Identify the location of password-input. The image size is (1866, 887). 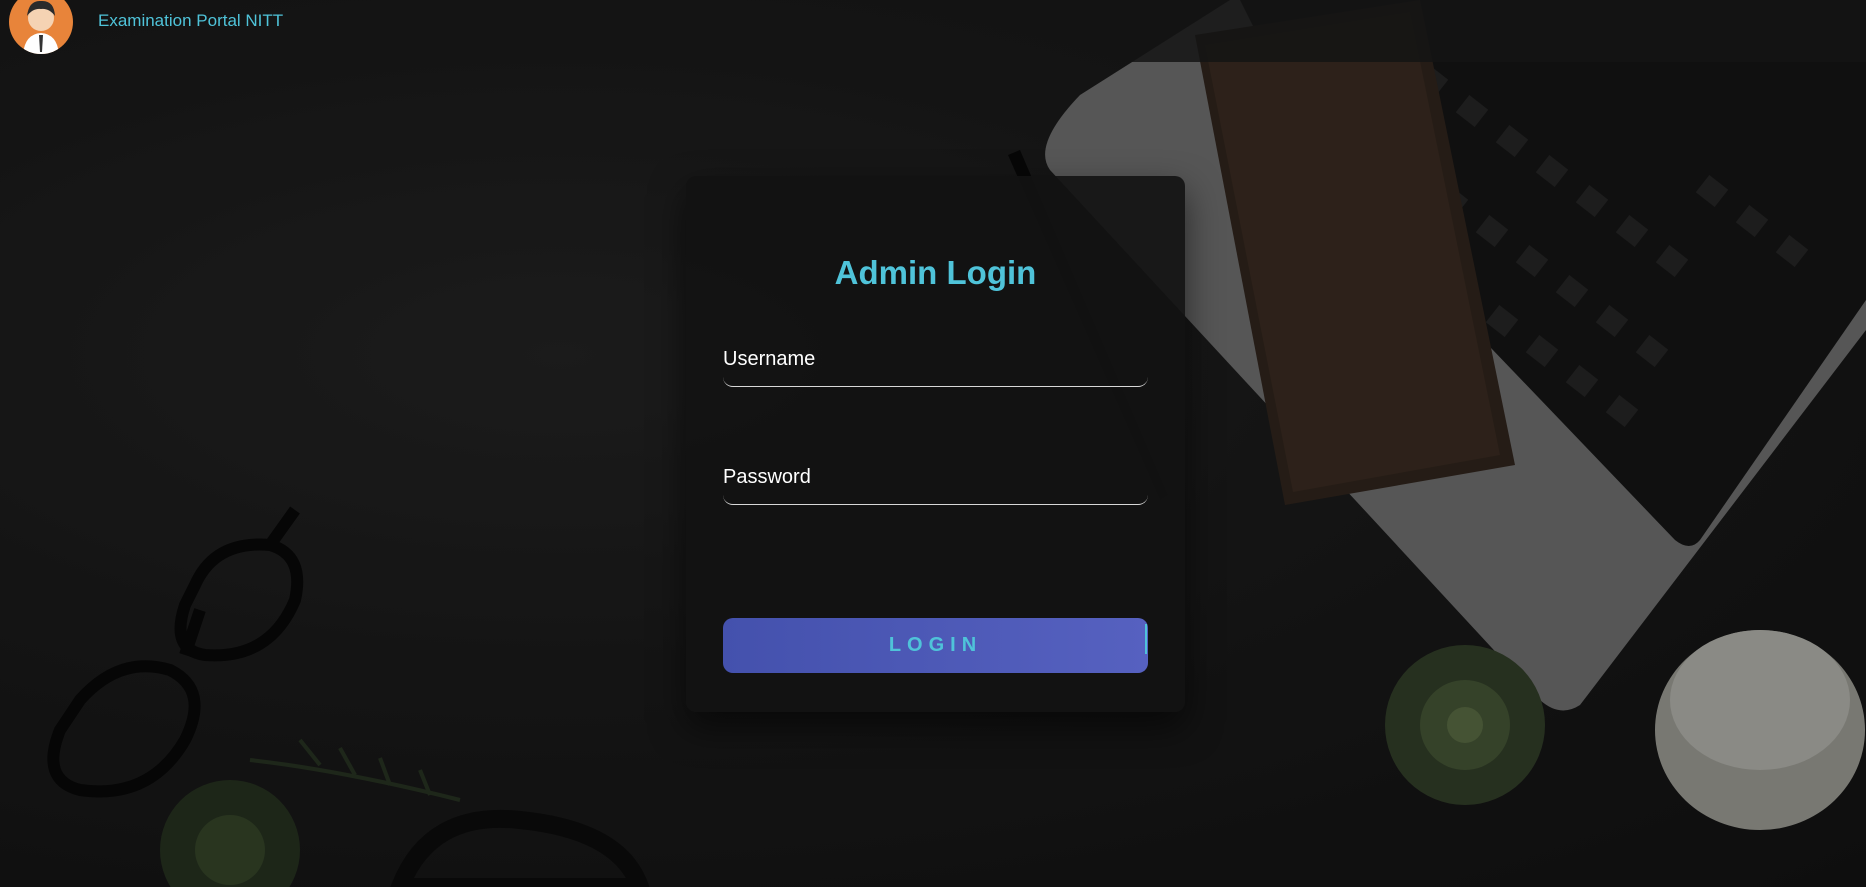
(935, 481).